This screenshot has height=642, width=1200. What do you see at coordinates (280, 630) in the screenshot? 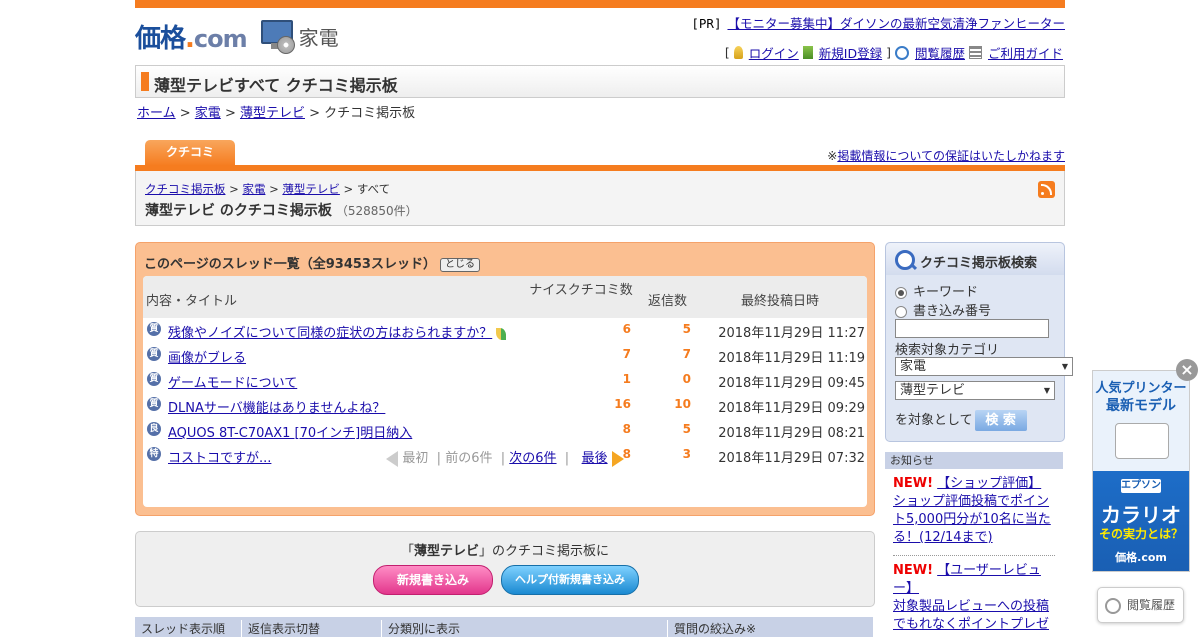
I see `filter-reply-toggle: 返信表示切替` at bounding box center [280, 630].